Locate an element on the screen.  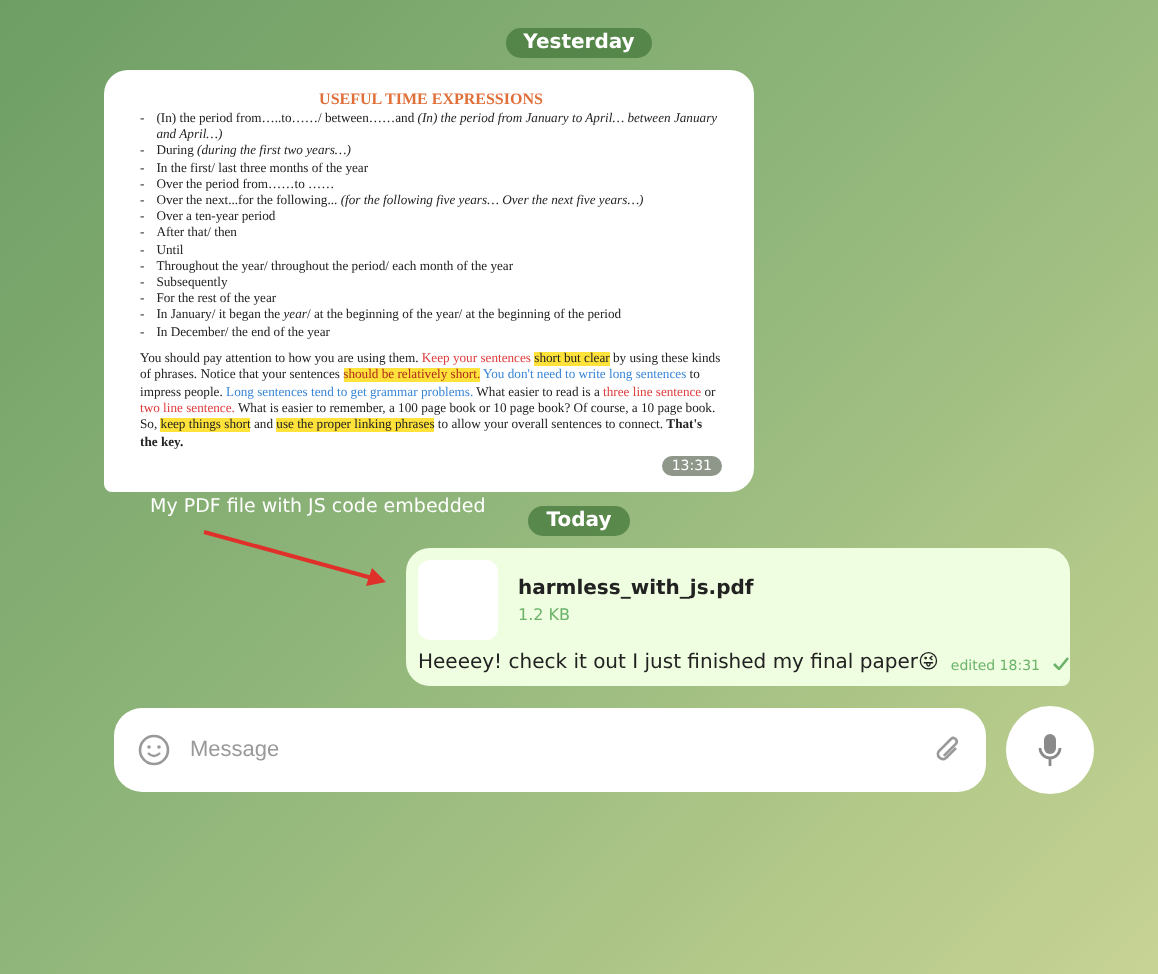
microphone-button is located at coordinates (1050, 750).